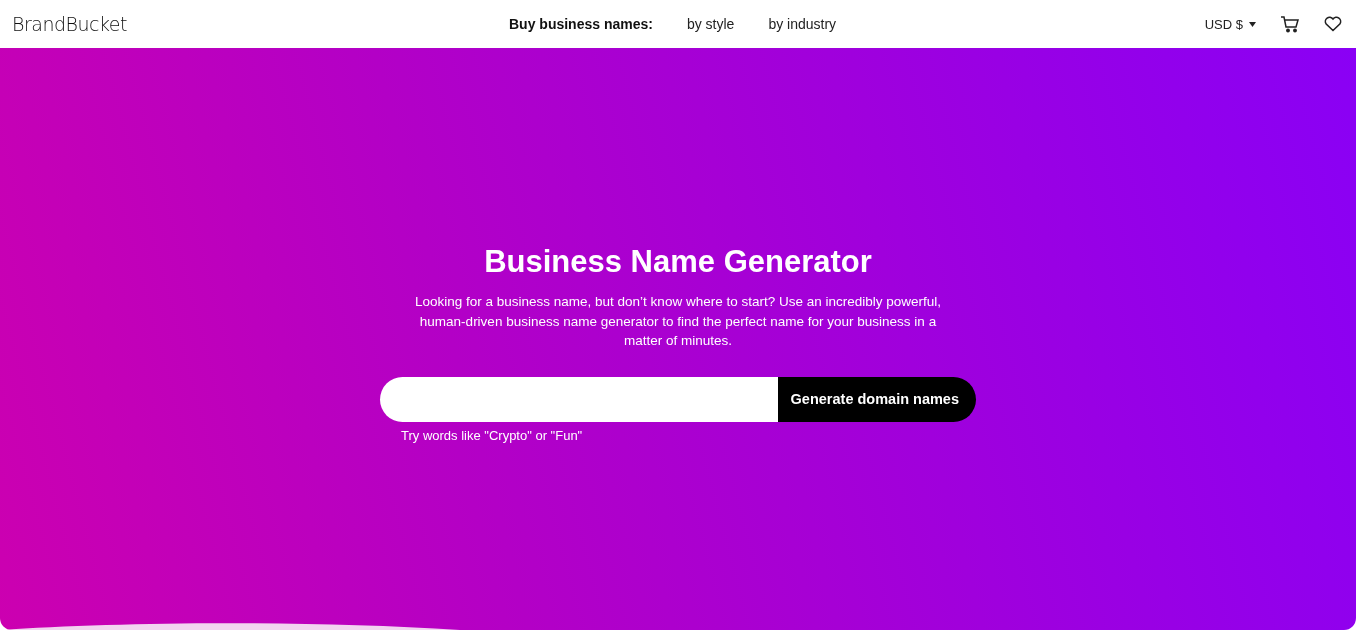 The image size is (1356, 630). Describe the element at coordinates (876, 399) in the screenshot. I see `generate-button: Generate domain names` at that location.